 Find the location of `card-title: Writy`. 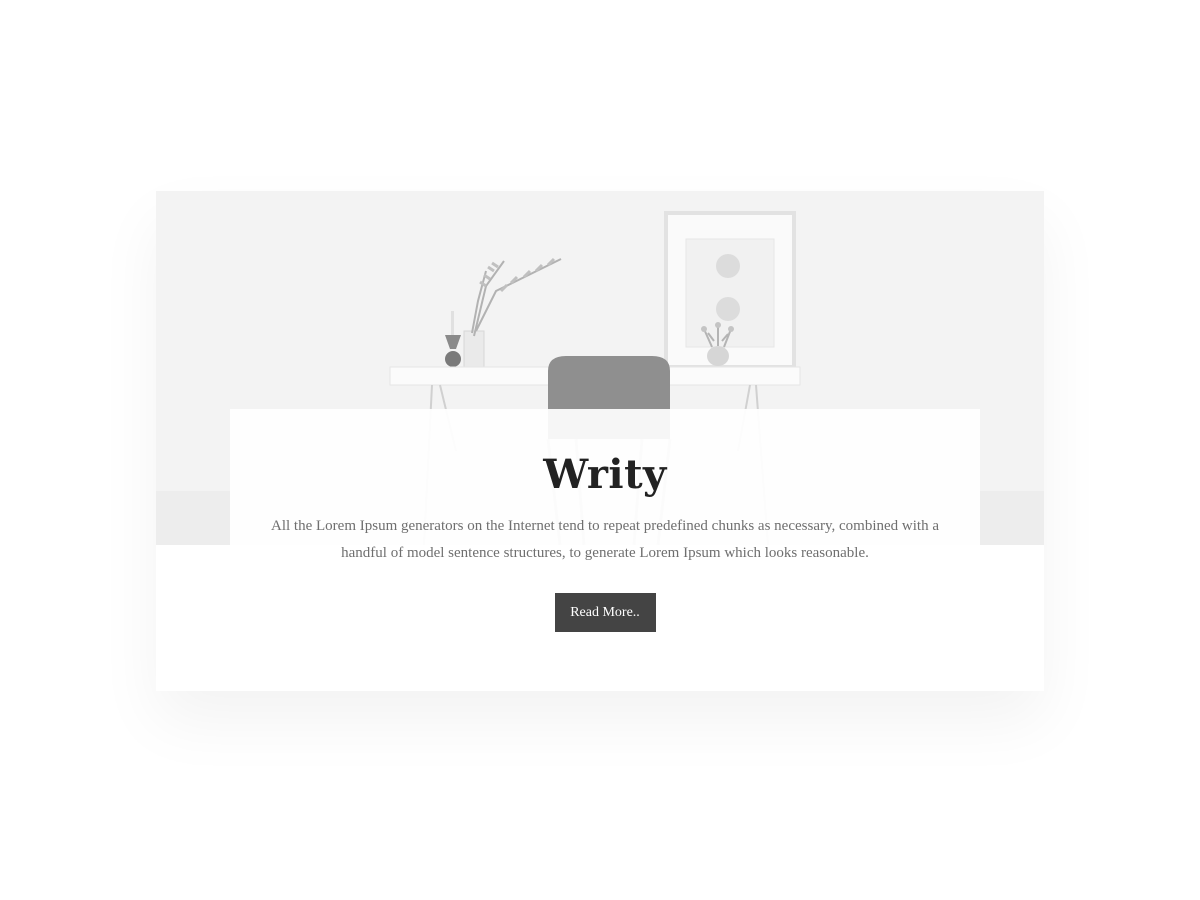

card-title: Writy is located at coordinates (605, 474).